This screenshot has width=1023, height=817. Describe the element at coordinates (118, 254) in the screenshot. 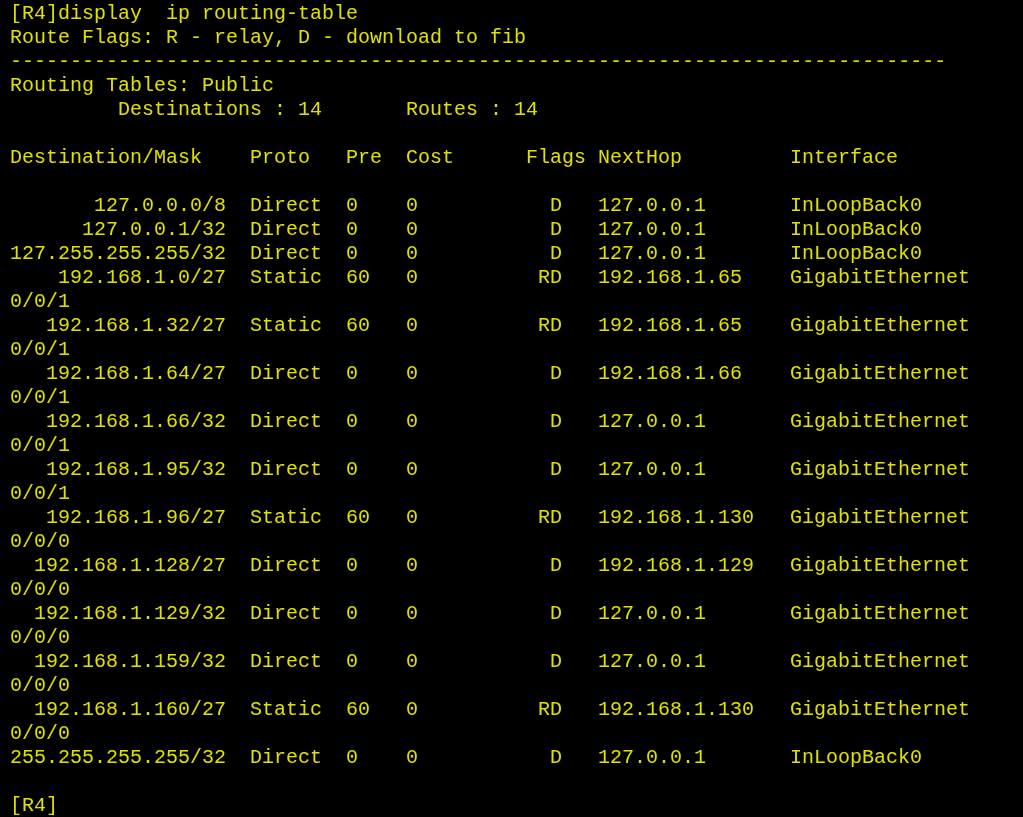

I see `table-cell: 127.255.255.255/32` at that location.